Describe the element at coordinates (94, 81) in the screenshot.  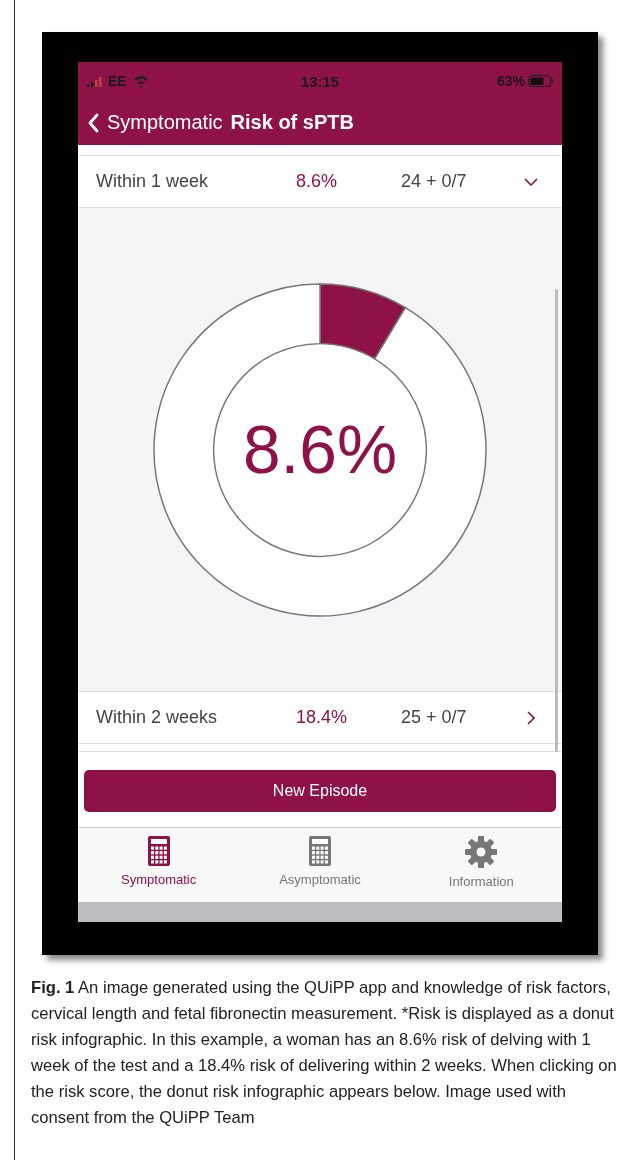
I see `signal-icon` at that location.